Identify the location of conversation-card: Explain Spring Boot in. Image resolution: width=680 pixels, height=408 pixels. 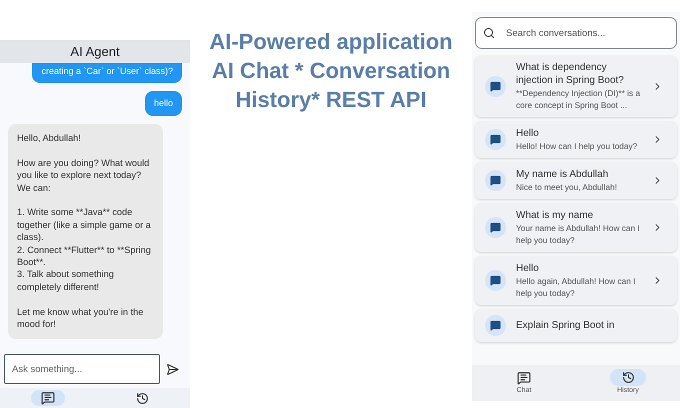
(576, 325).